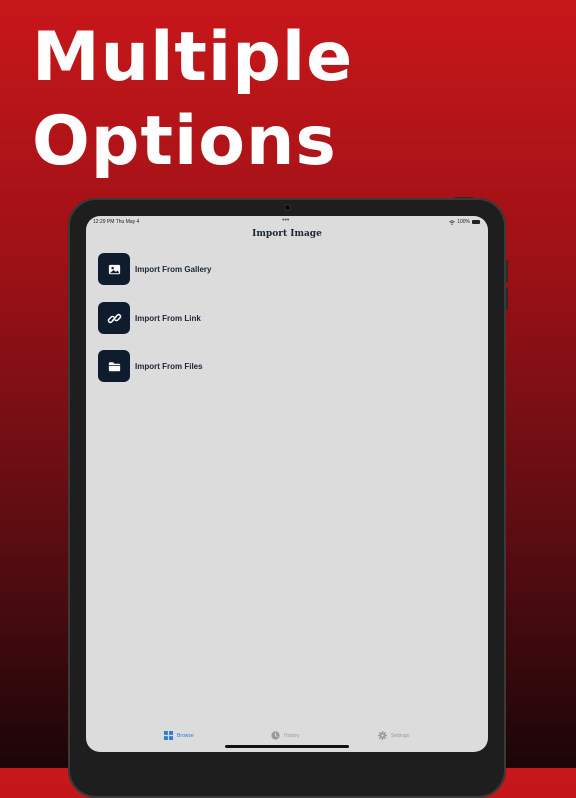 Image resolution: width=576 pixels, height=798 pixels. Describe the element at coordinates (476, 222) in the screenshot. I see `battery-icon` at that location.